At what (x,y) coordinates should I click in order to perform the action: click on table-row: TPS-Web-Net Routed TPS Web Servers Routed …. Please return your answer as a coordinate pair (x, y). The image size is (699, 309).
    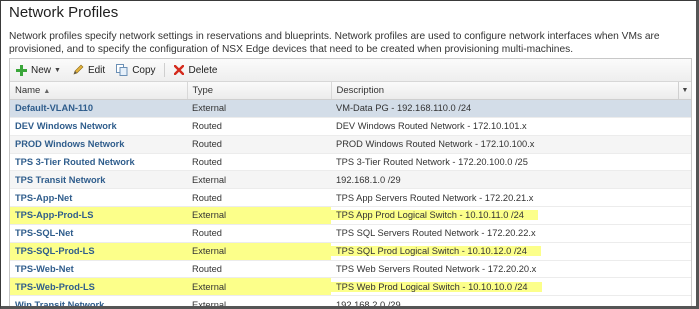
    Looking at the image, I should click on (350, 269).